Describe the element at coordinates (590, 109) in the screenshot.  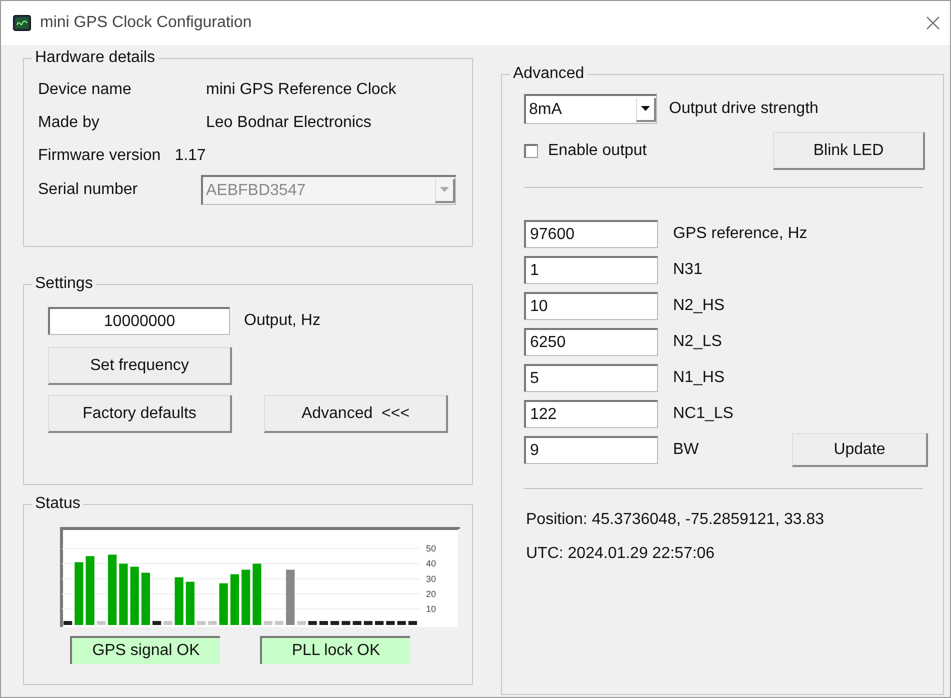
I see `drive-strength-dropdown: 8mA` at that location.